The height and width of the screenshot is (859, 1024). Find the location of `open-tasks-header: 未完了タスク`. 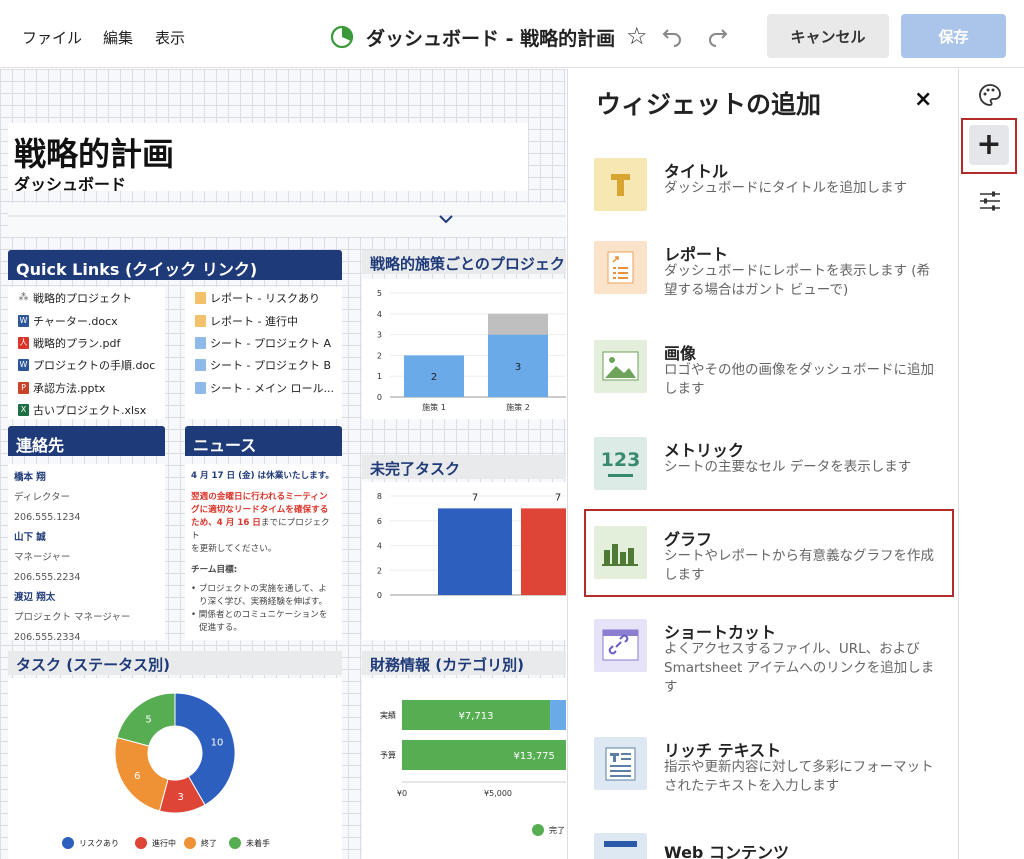

open-tasks-header: 未完了タスク is located at coordinates (464, 467).